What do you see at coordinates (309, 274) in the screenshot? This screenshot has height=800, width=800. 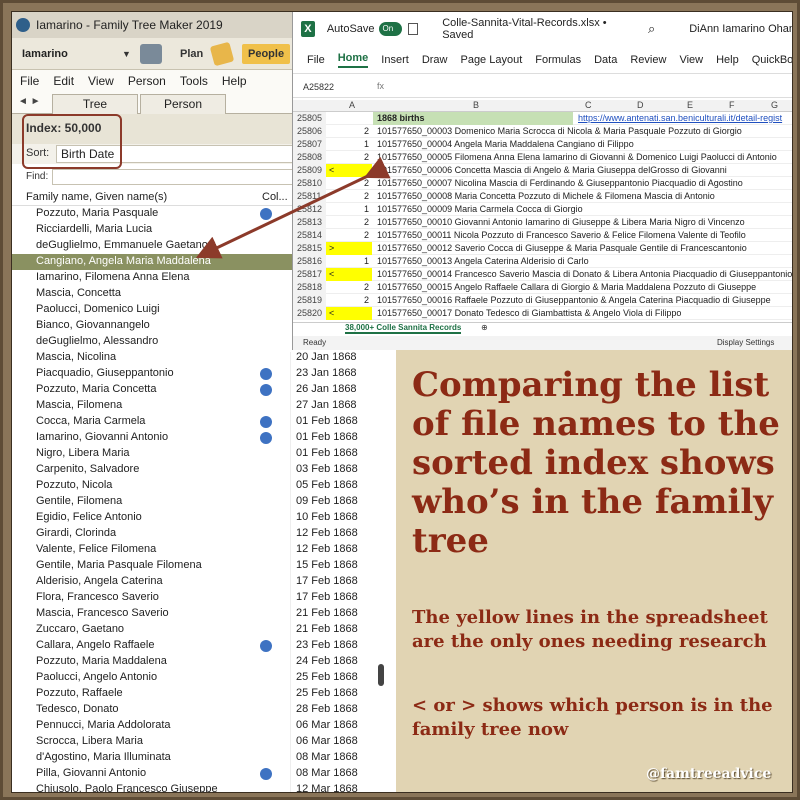 I see `row-number: 25817` at bounding box center [309, 274].